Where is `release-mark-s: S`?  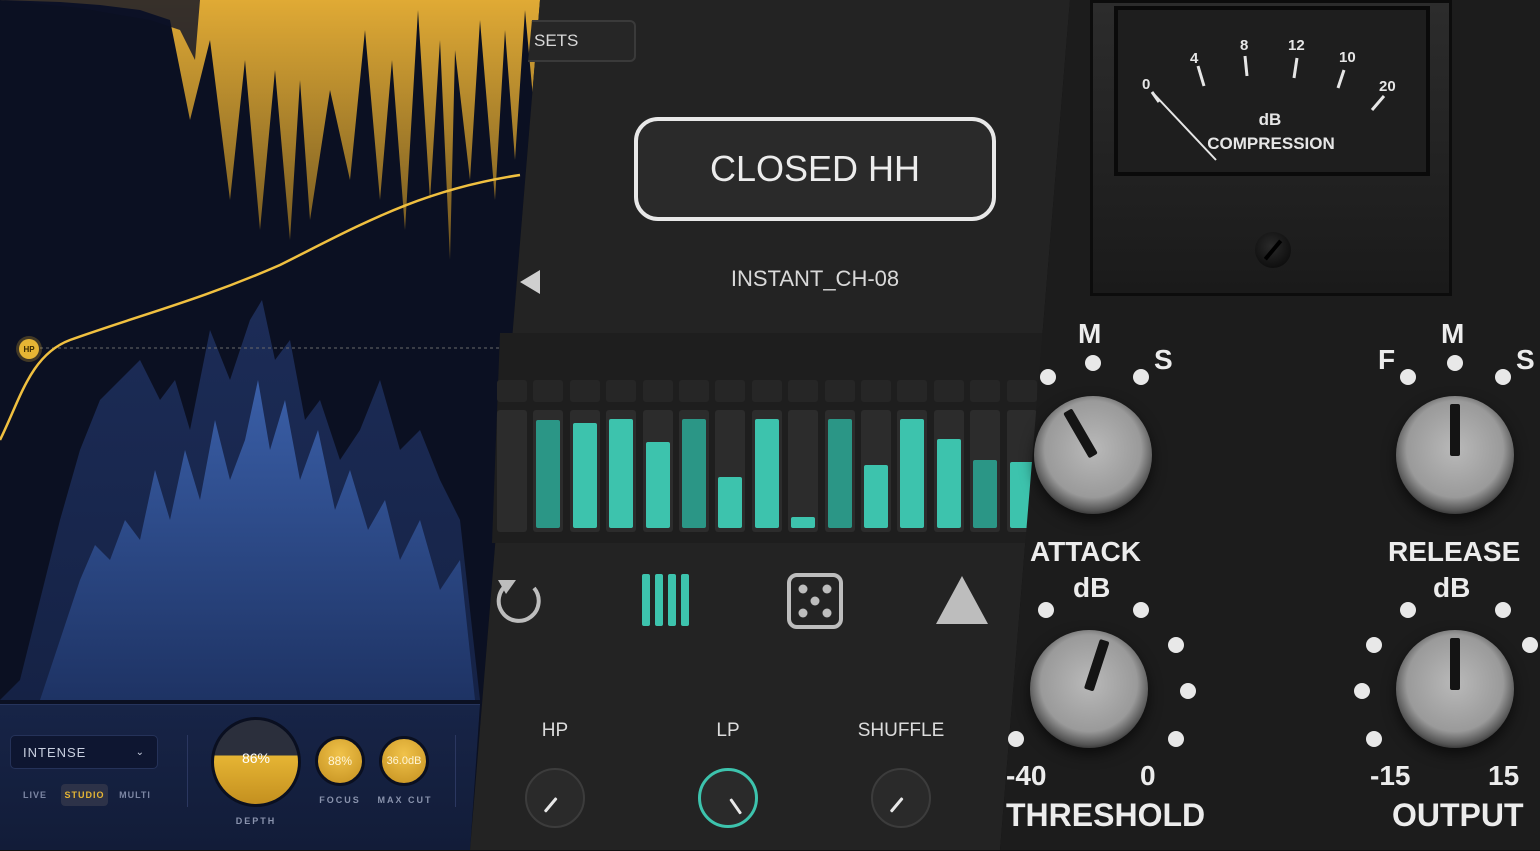
release-mark-s: S is located at coordinates (1525, 359).